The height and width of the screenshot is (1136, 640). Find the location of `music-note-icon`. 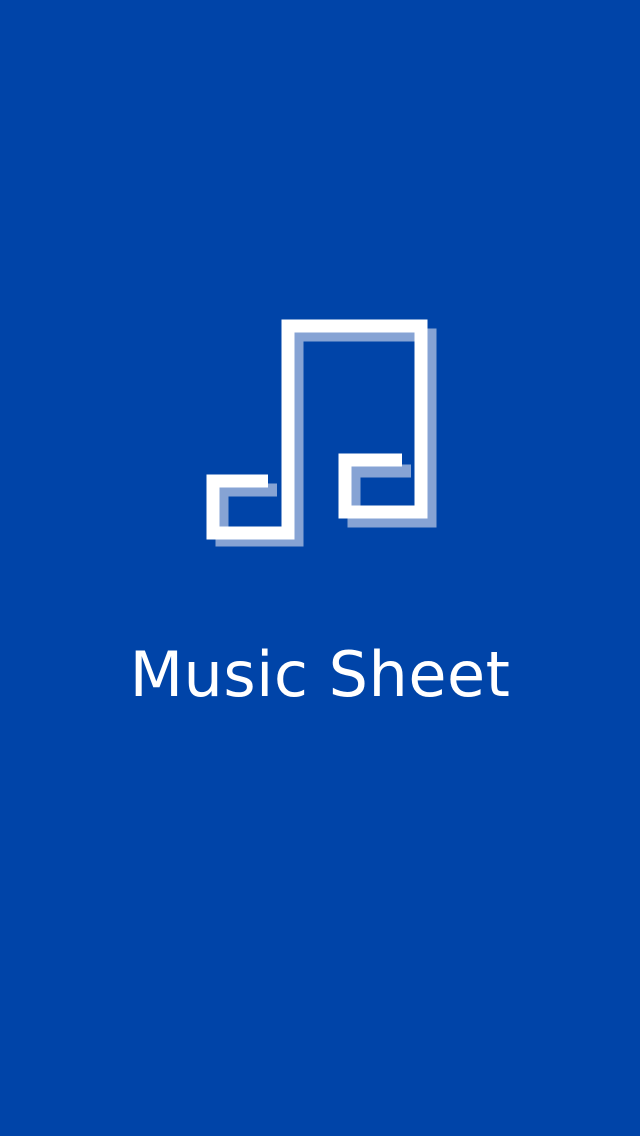

music-note-icon is located at coordinates (321, 433).